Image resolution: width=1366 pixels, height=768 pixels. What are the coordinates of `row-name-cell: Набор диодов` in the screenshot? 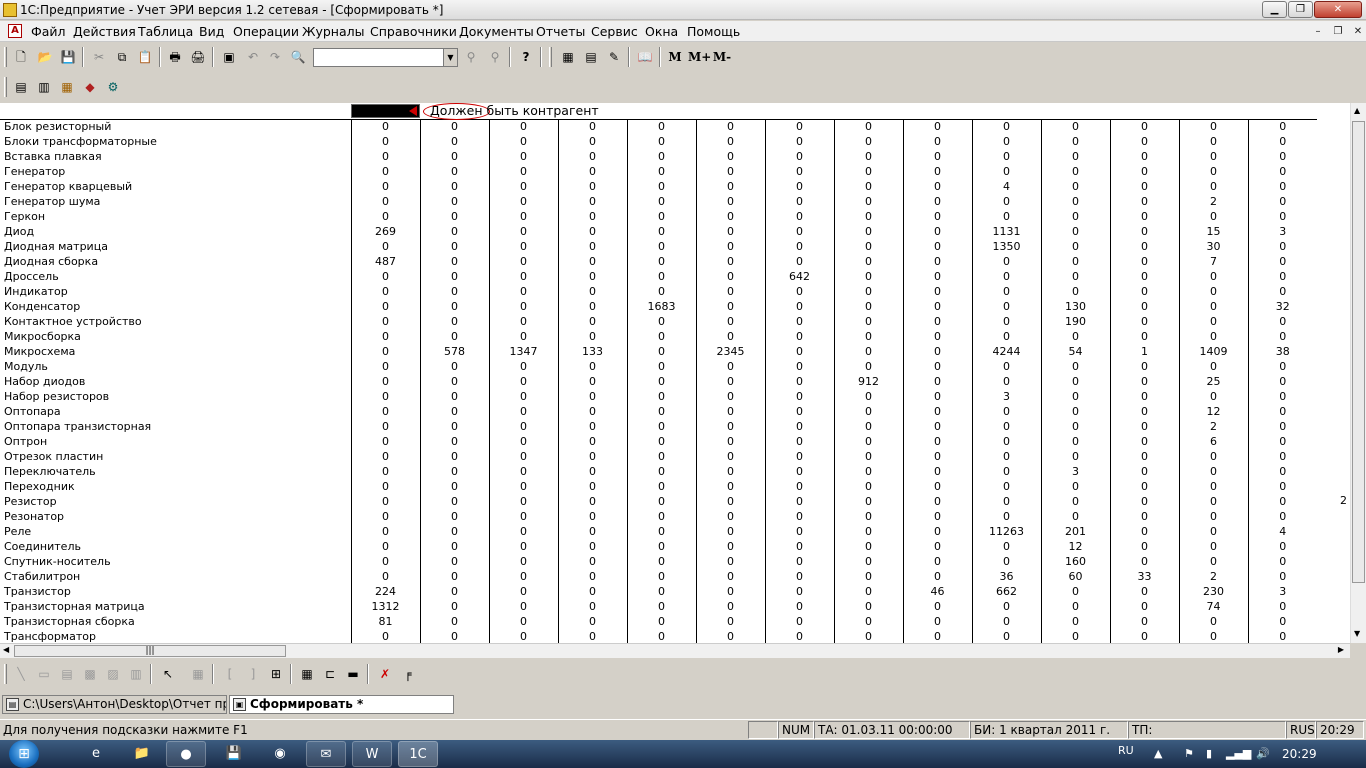 It's located at (175, 381).